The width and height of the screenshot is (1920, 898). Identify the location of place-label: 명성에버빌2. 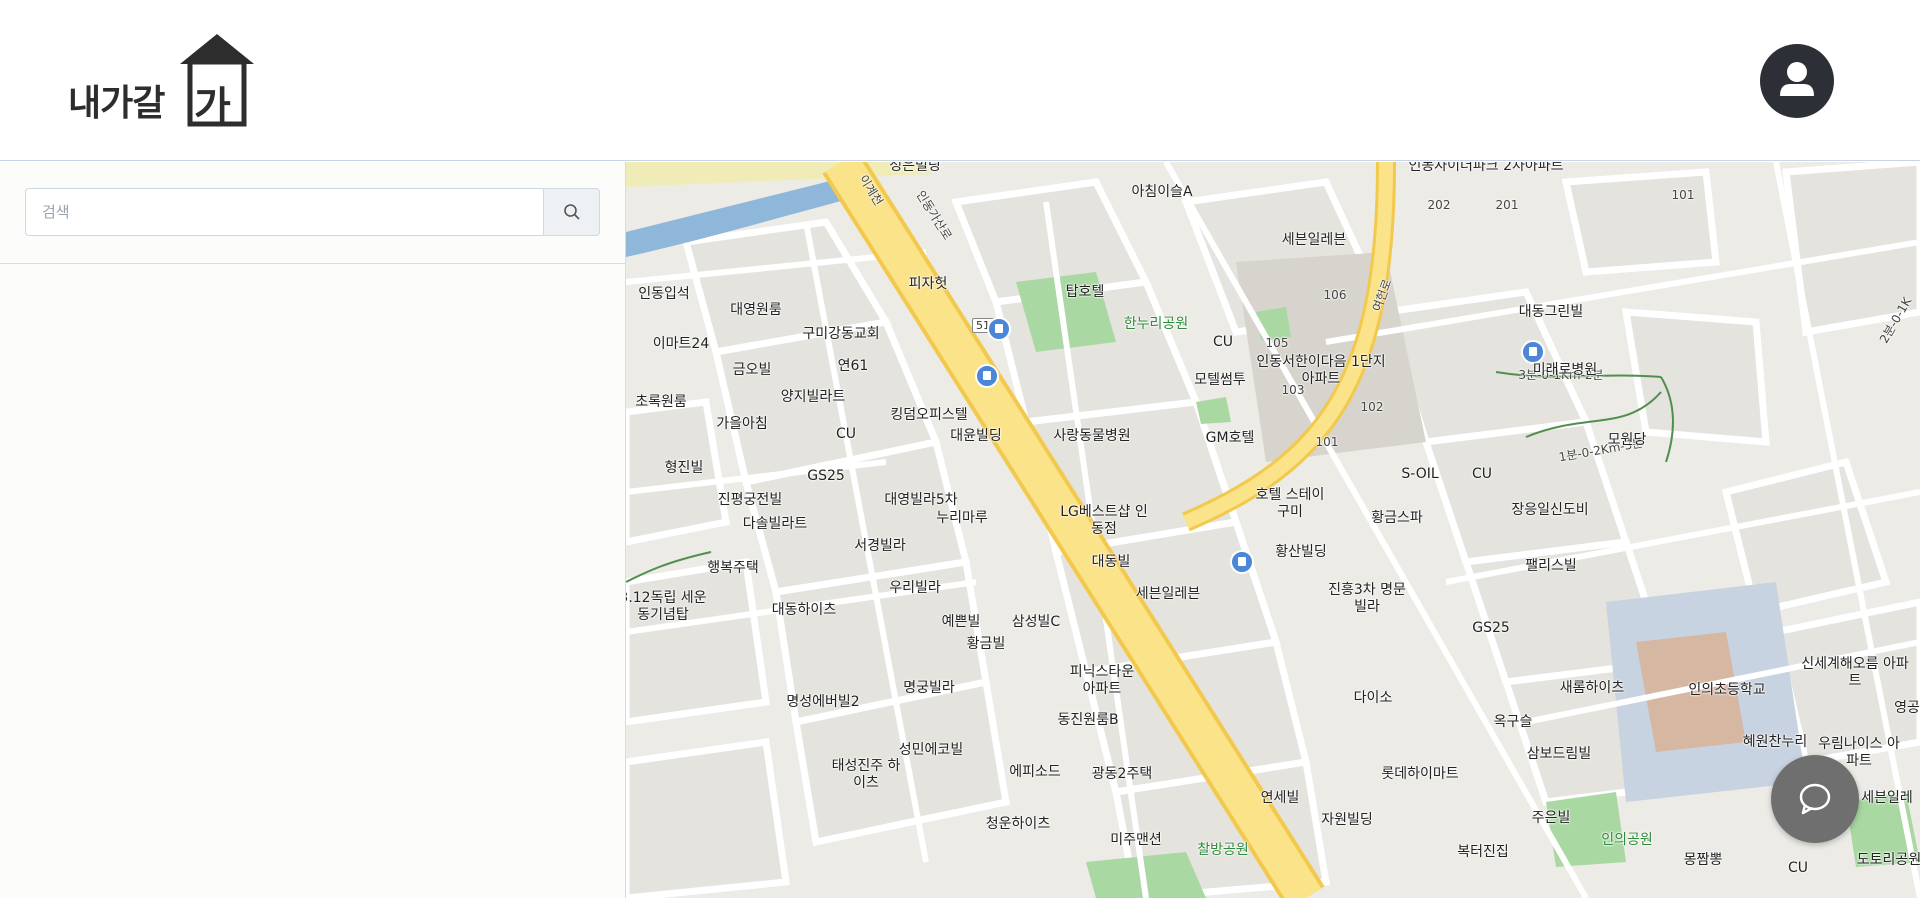
(822, 702).